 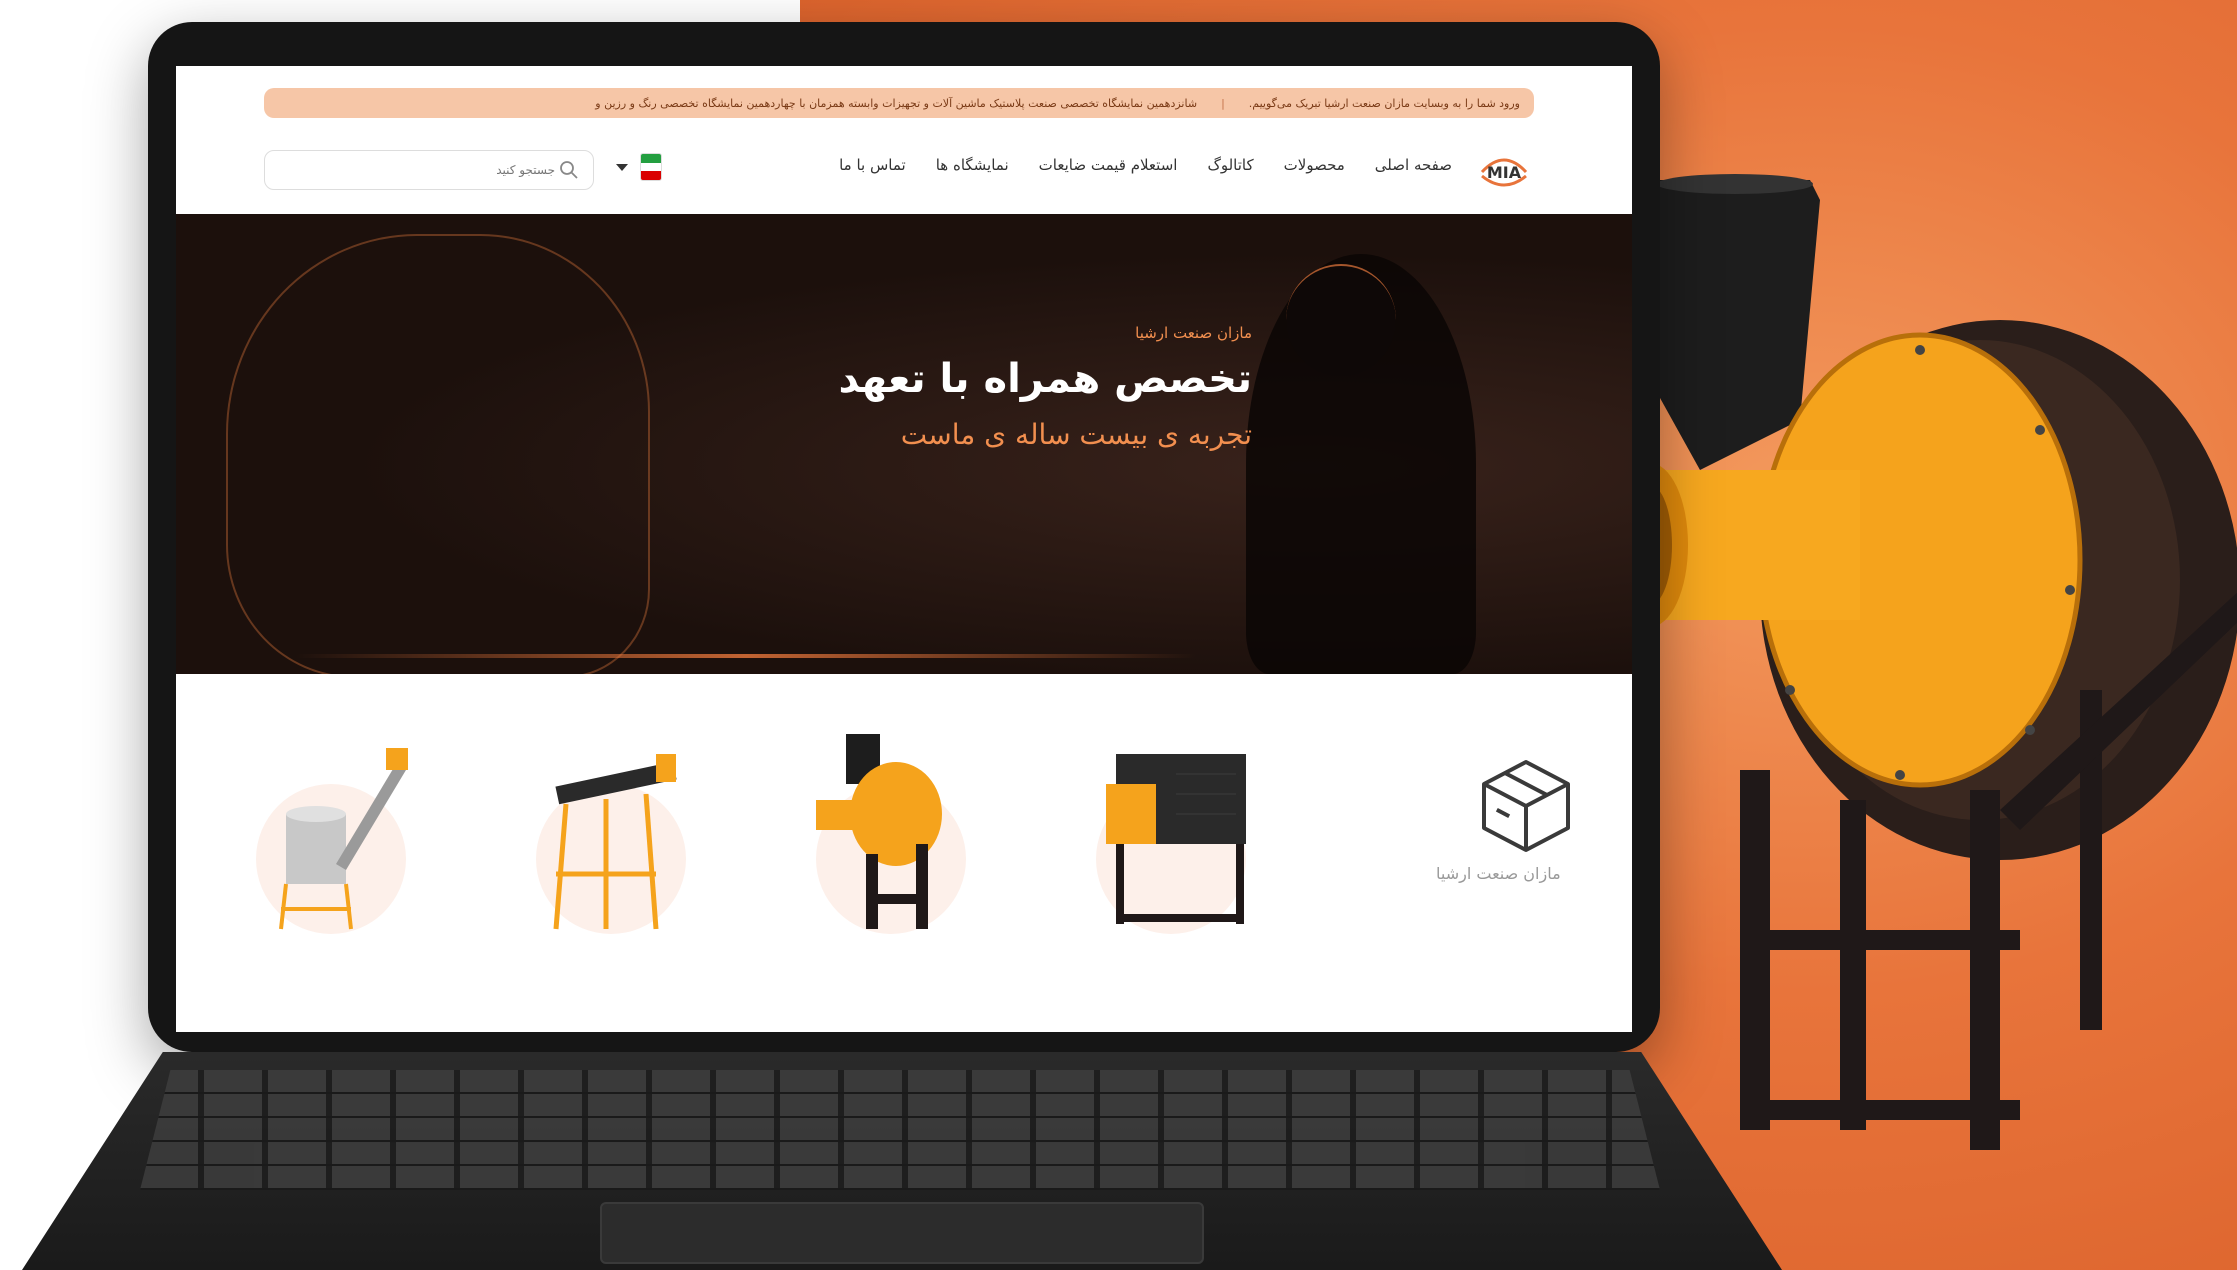 I want to click on worker-outline-decoration, so click(x=438, y=454).